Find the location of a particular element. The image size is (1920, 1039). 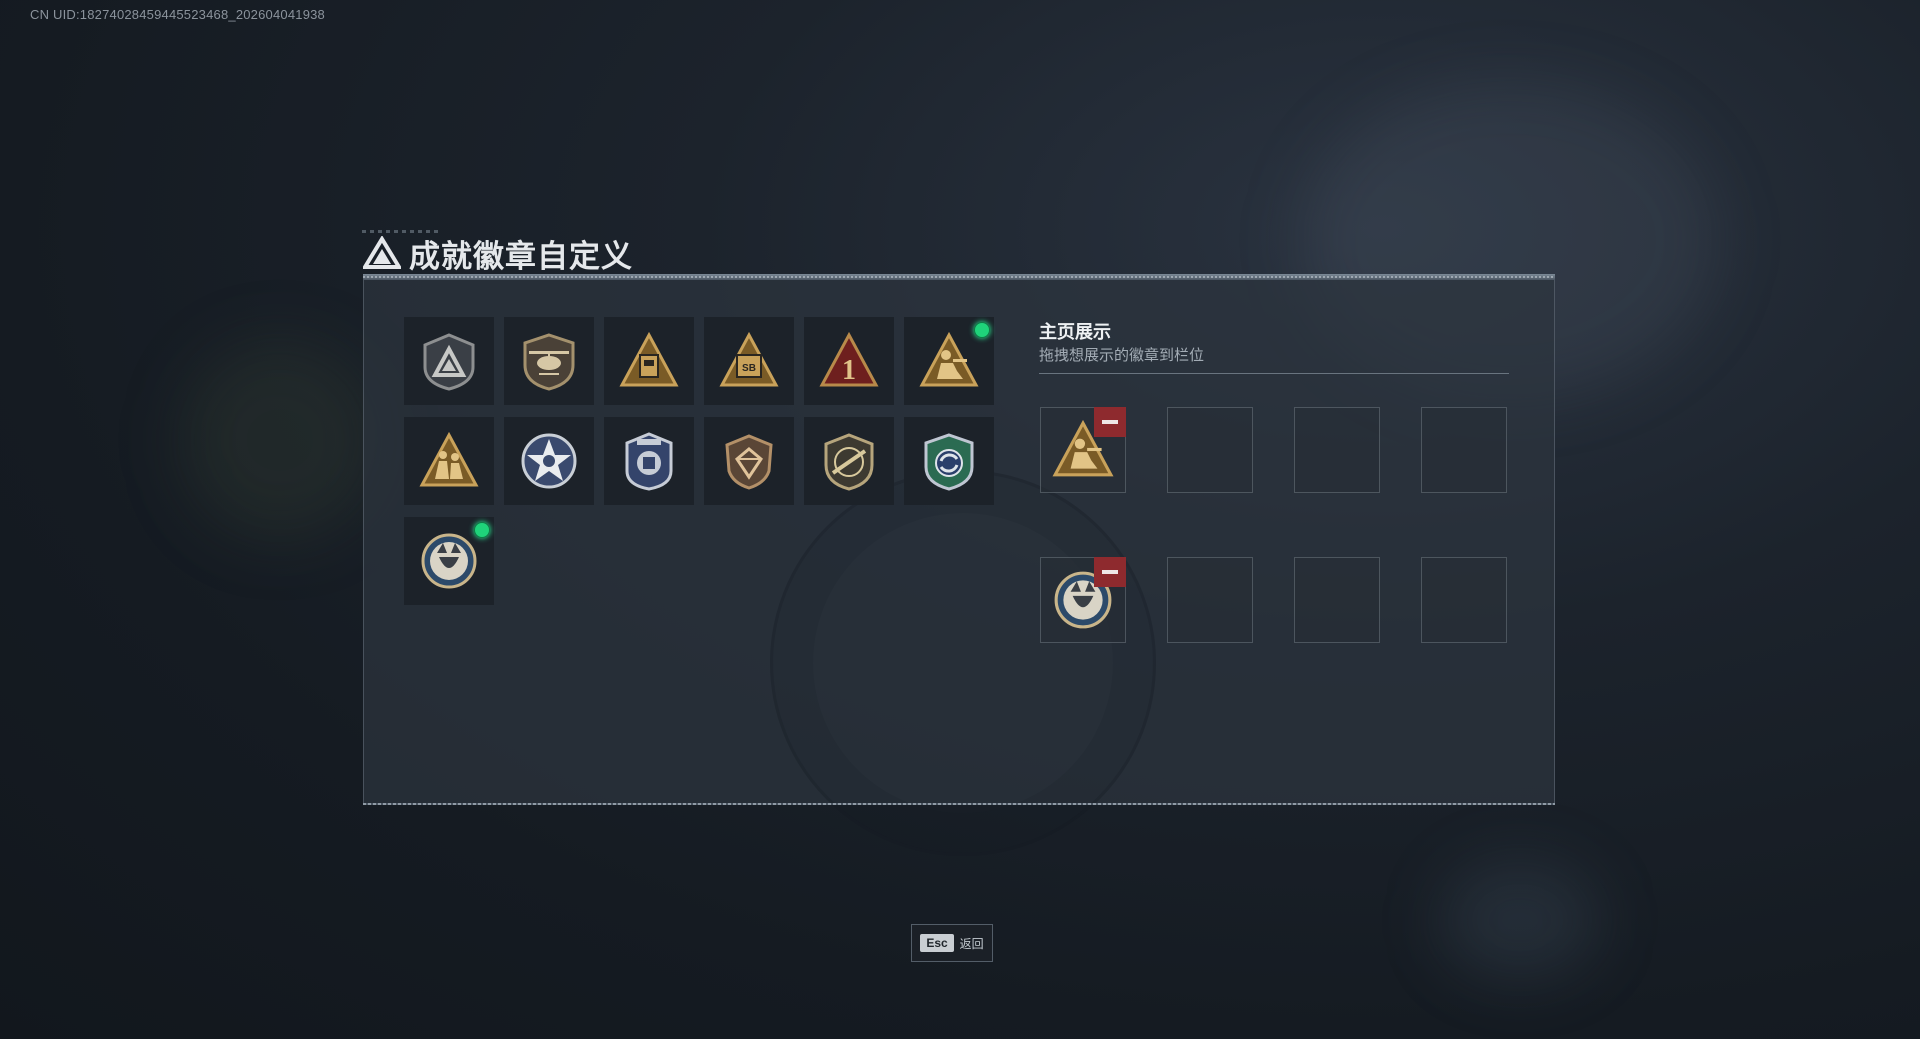

panel-bottom-border is located at coordinates (959, 804).